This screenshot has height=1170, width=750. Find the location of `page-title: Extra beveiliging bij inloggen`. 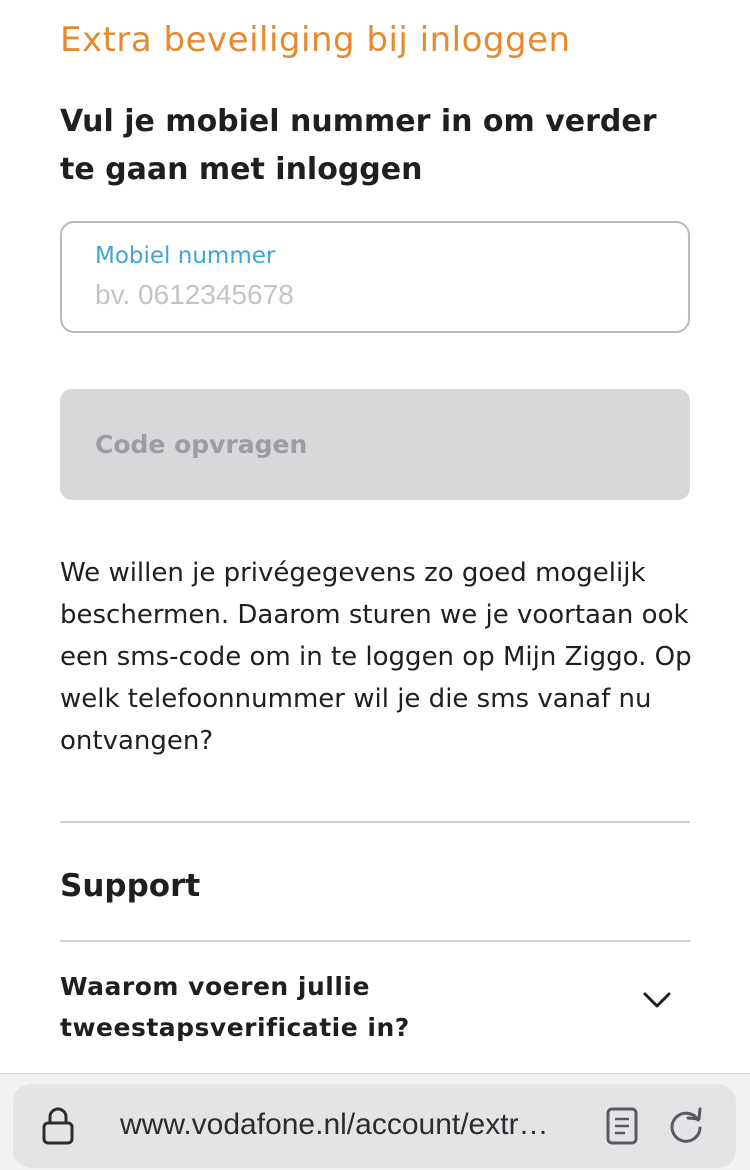

page-title: Extra beveiliging bij inloggen is located at coordinates (315, 40).